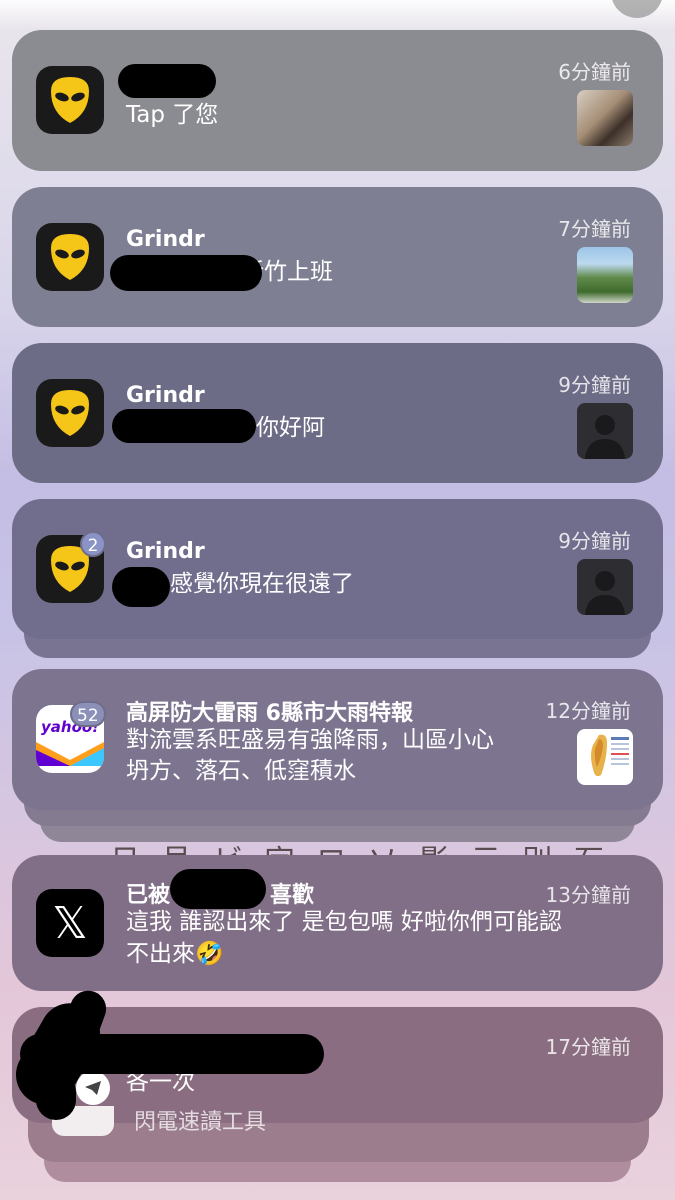 This screenshot has width=675, height=1200. What do you see at coordinates (93, 1088) in the screenshot?
I see `telegram-icon` at bounding box center [93, 1088].